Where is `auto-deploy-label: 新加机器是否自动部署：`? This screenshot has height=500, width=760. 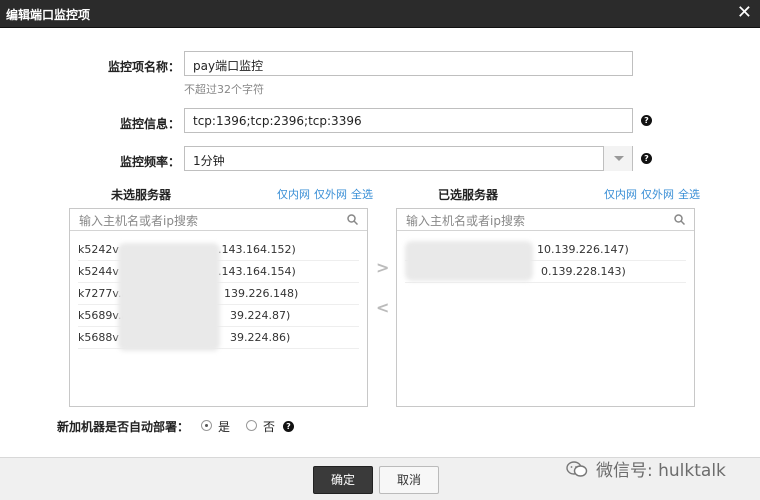
auto-deploy-label: 新加机器是否自动部署： is located at coordinates (123, 427).